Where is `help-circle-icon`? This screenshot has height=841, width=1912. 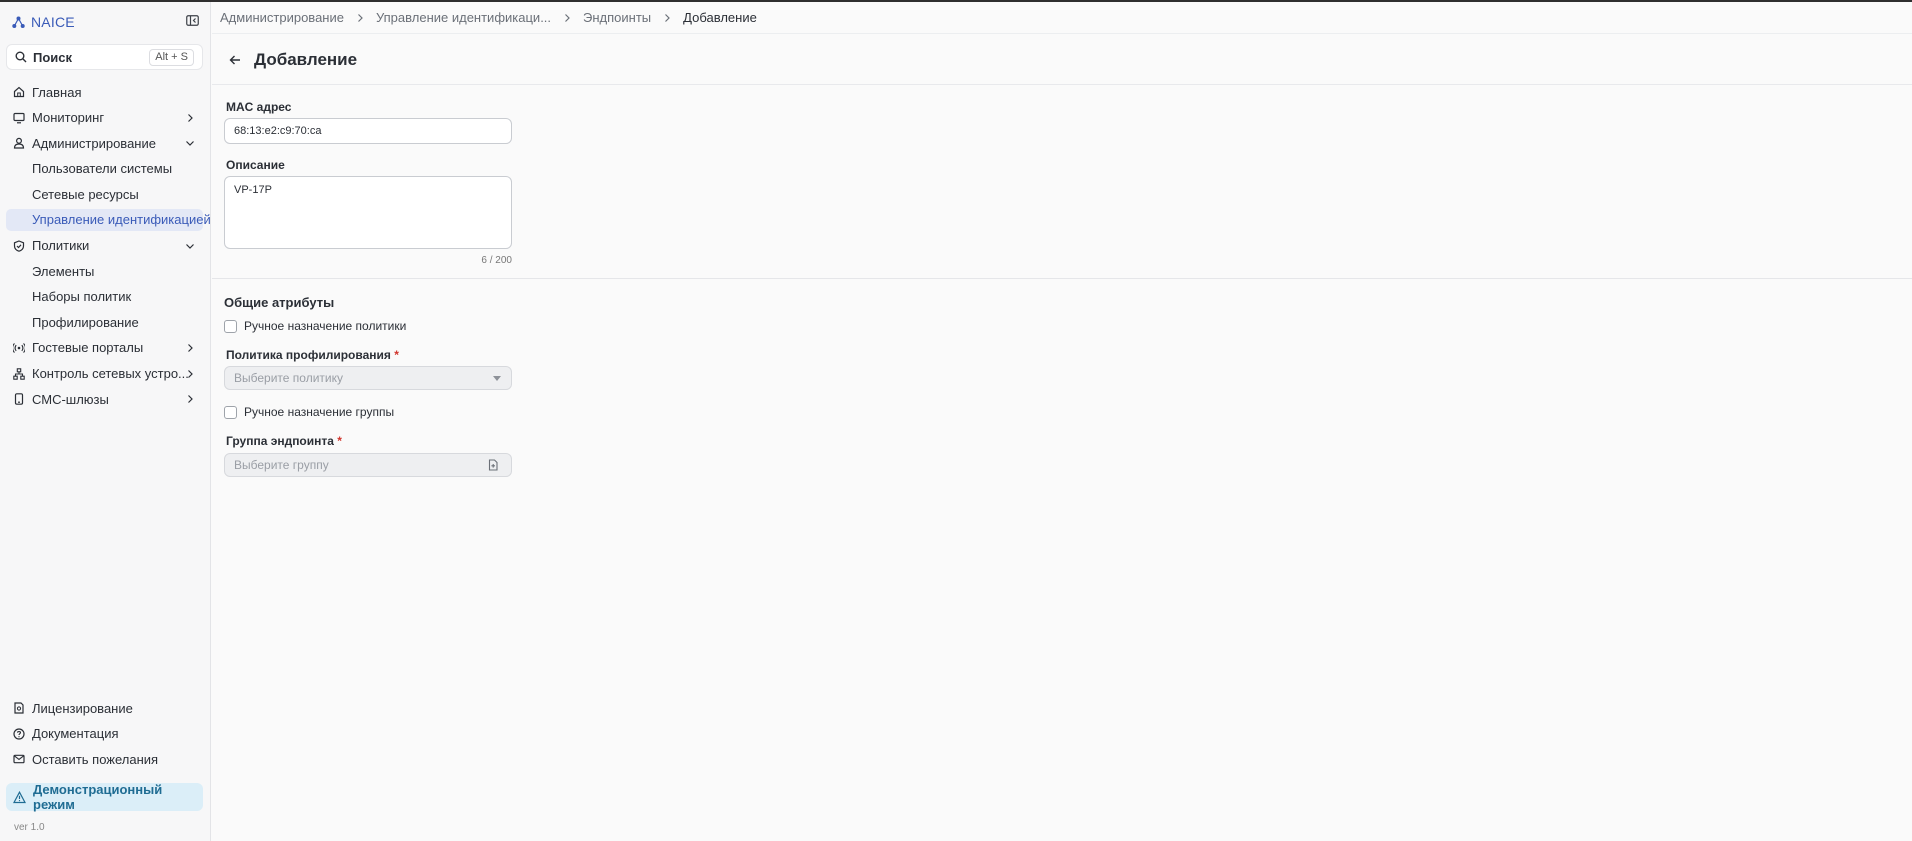
help-circle-icon is located at coordinates (19, 733).